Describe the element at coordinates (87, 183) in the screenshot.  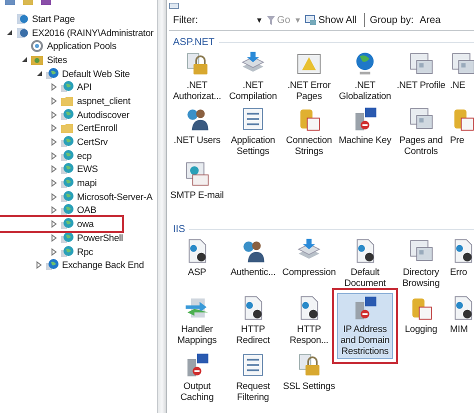
I see `tree-item: mapi` at that location.